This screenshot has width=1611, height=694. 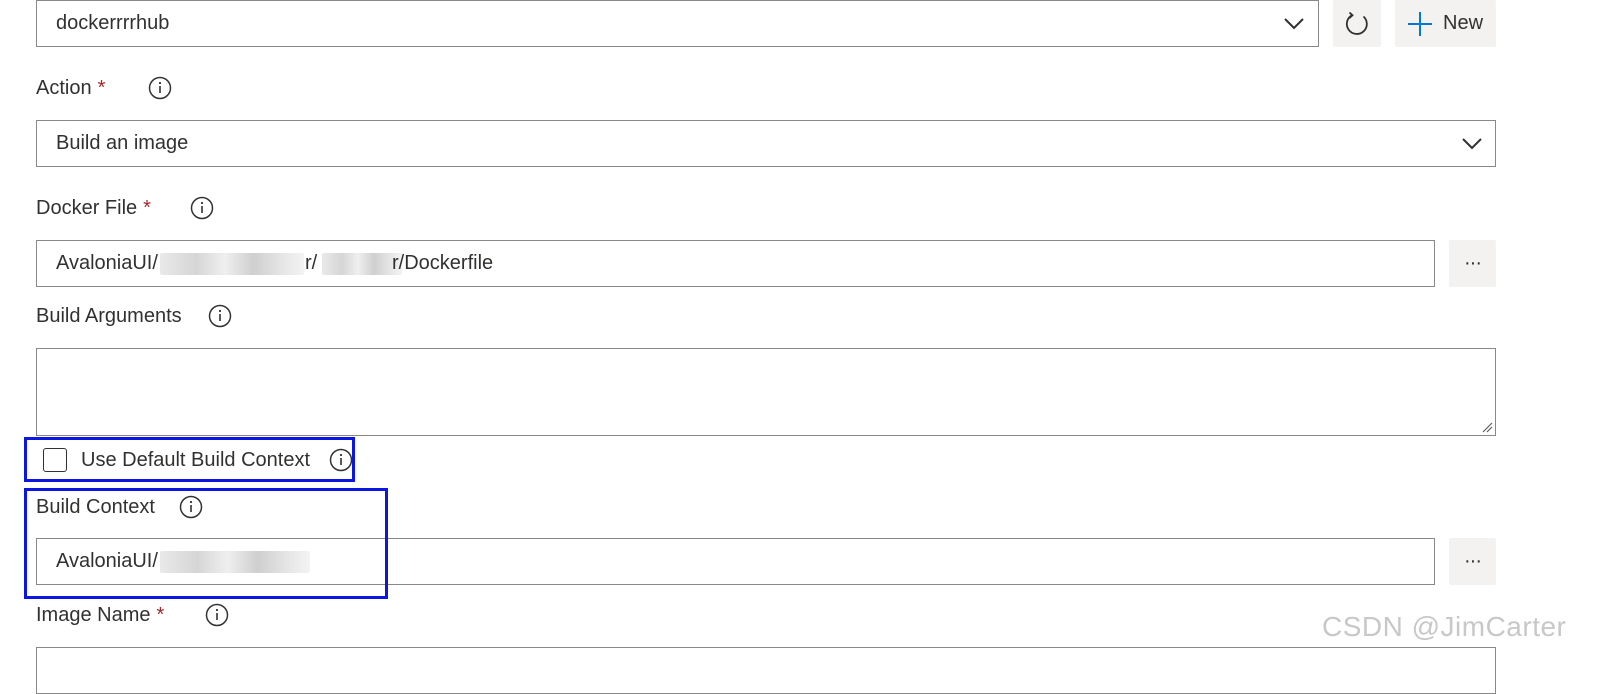 I want to click on docker-file-value-suffix: r/Dockerfile, so click(x=443, y=263).